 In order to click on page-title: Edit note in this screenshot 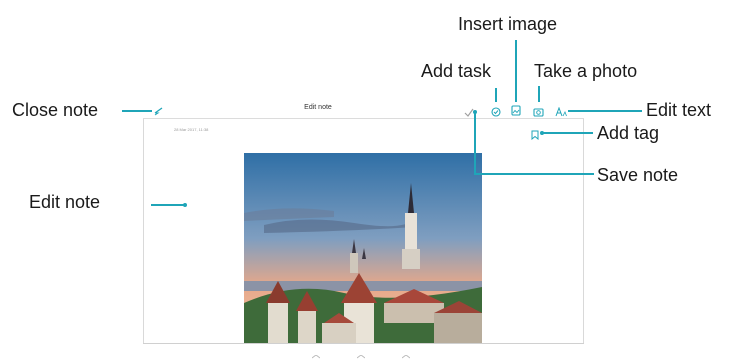, I will do `click(318, 107)`.